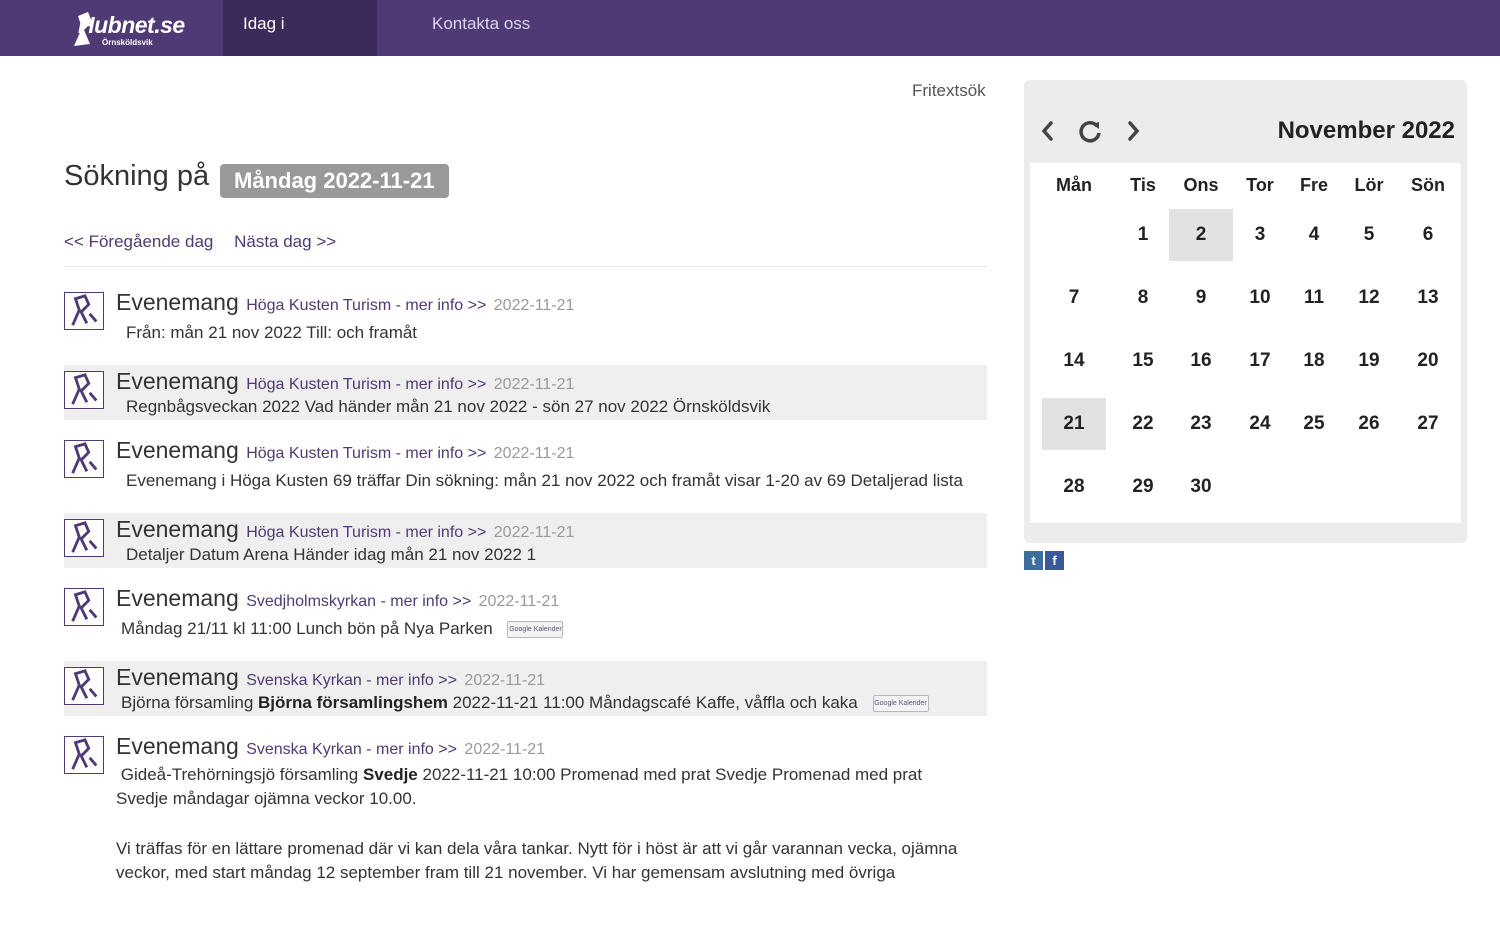 The height and width of the screenshot is (930, 1500). What do you see at coordinates (525, 266) in the screenshot?
I see `divider` at bounding box center [525, 266].